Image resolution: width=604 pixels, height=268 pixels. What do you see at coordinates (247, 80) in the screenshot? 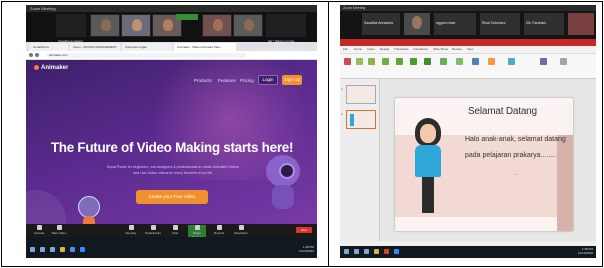
I see `nav-pricing: Pricing` at bounding box center [247, 80].